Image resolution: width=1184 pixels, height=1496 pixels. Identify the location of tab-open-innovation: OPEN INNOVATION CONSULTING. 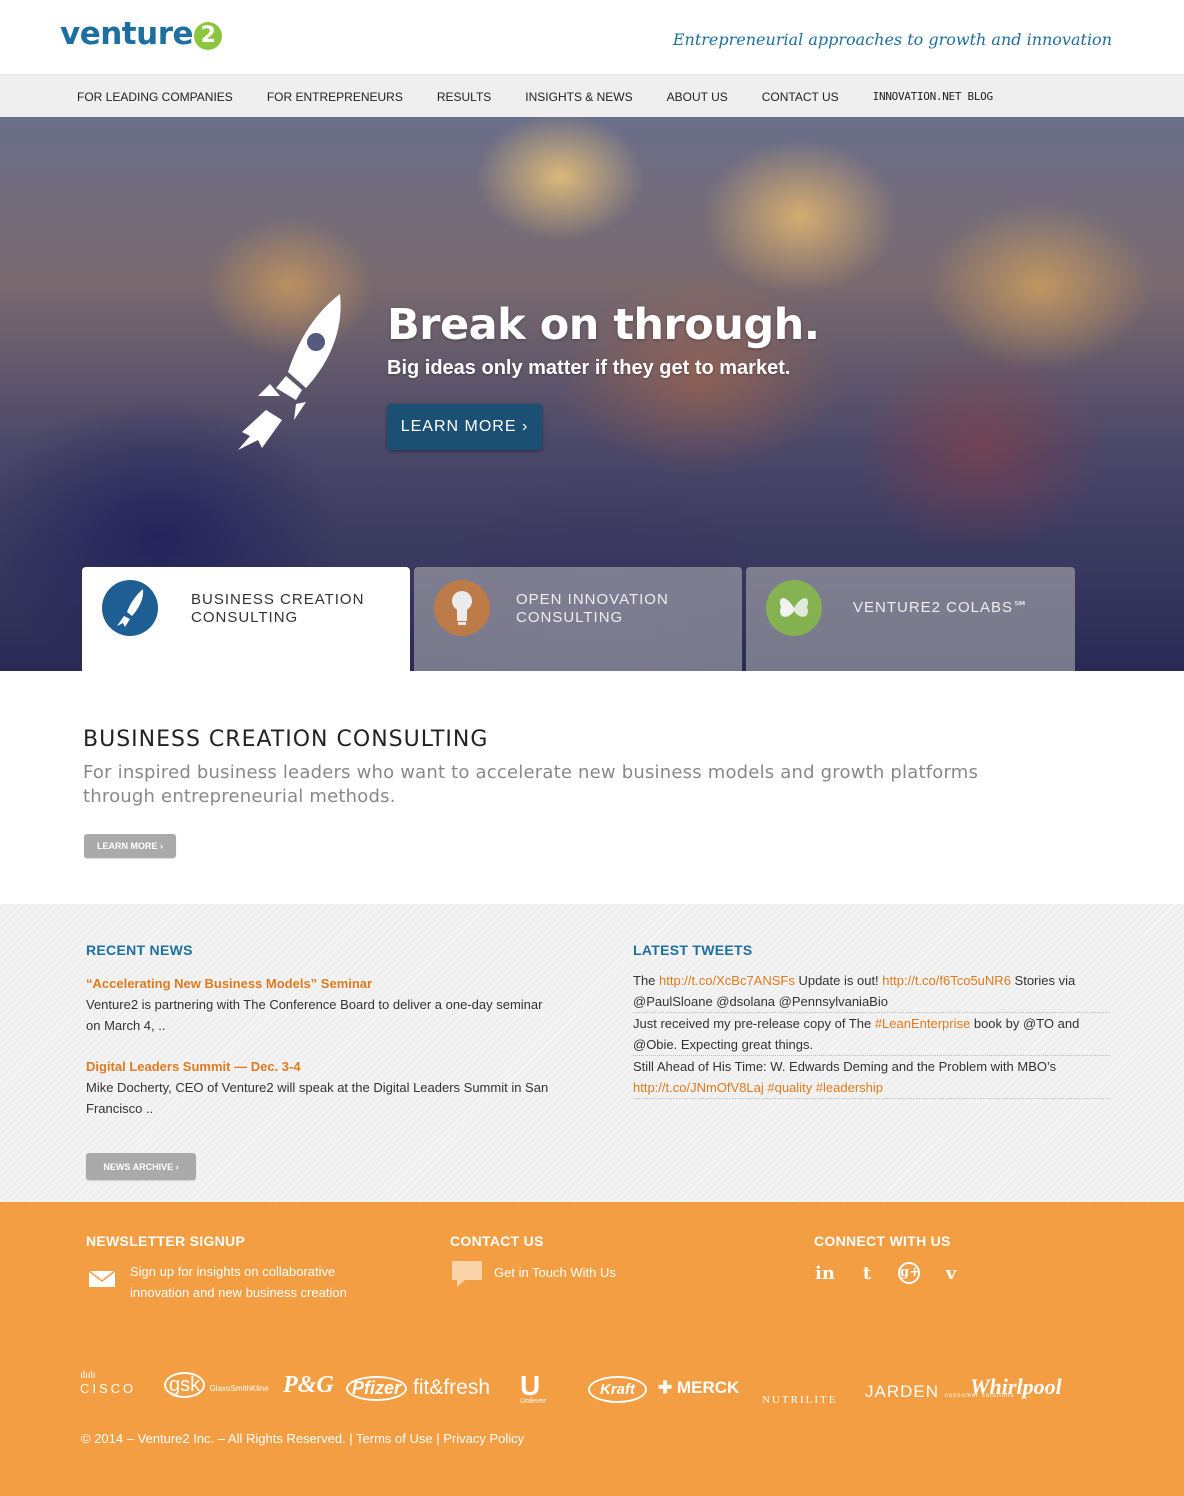
(578, 619).